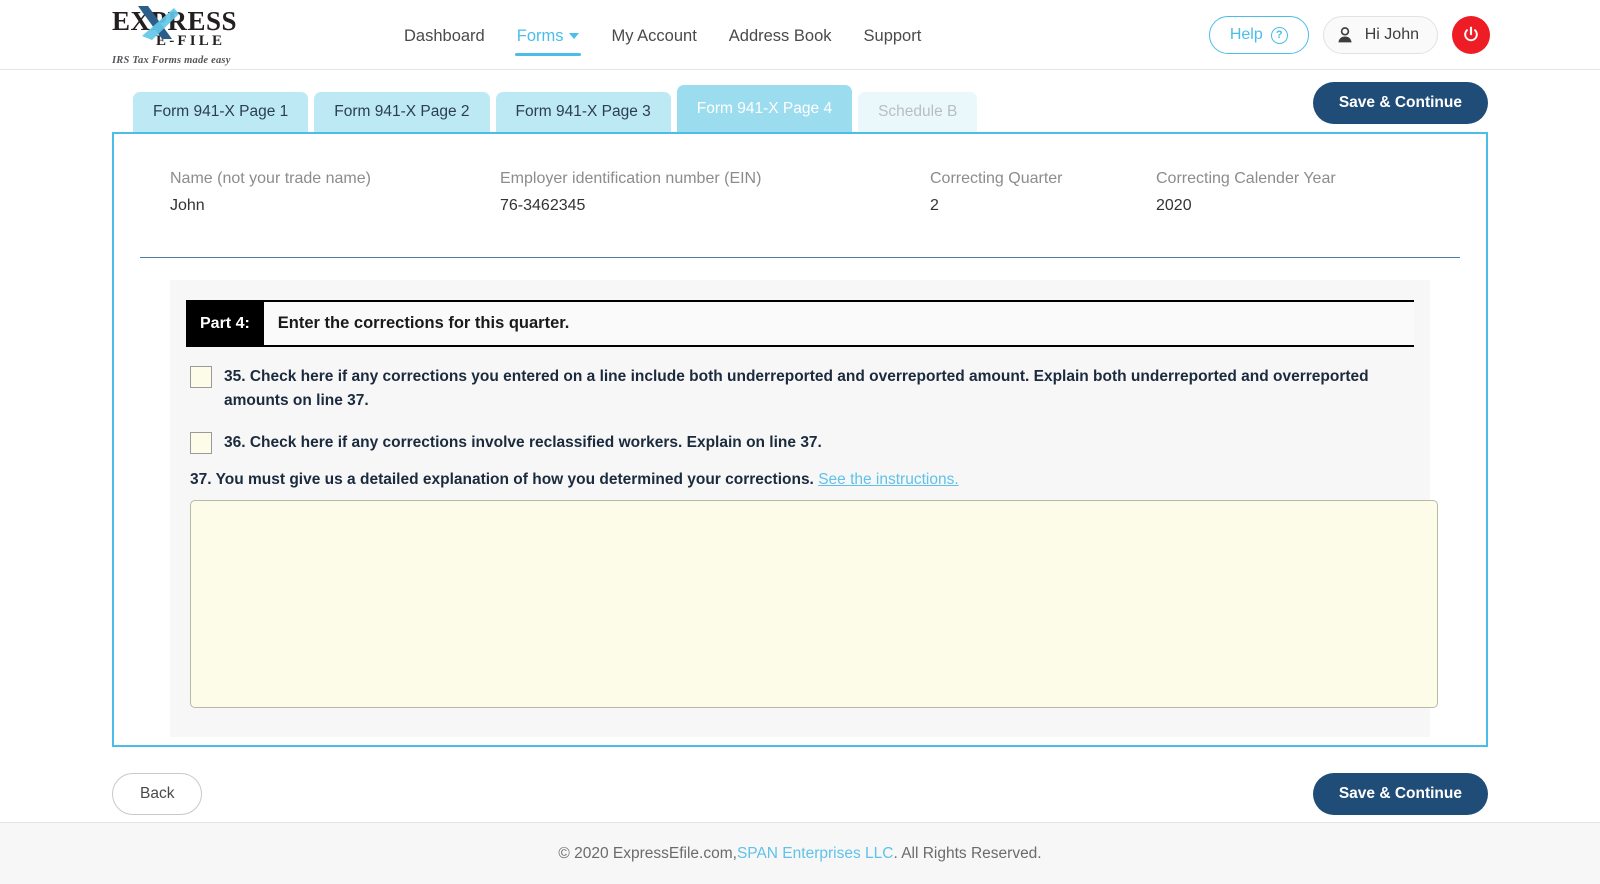 This screenshot has width=1600, height=884. What do you see at coordinates (574, 35) in the screenshot?
I see `chevron-down-icon` at bounding box center [574, 35].